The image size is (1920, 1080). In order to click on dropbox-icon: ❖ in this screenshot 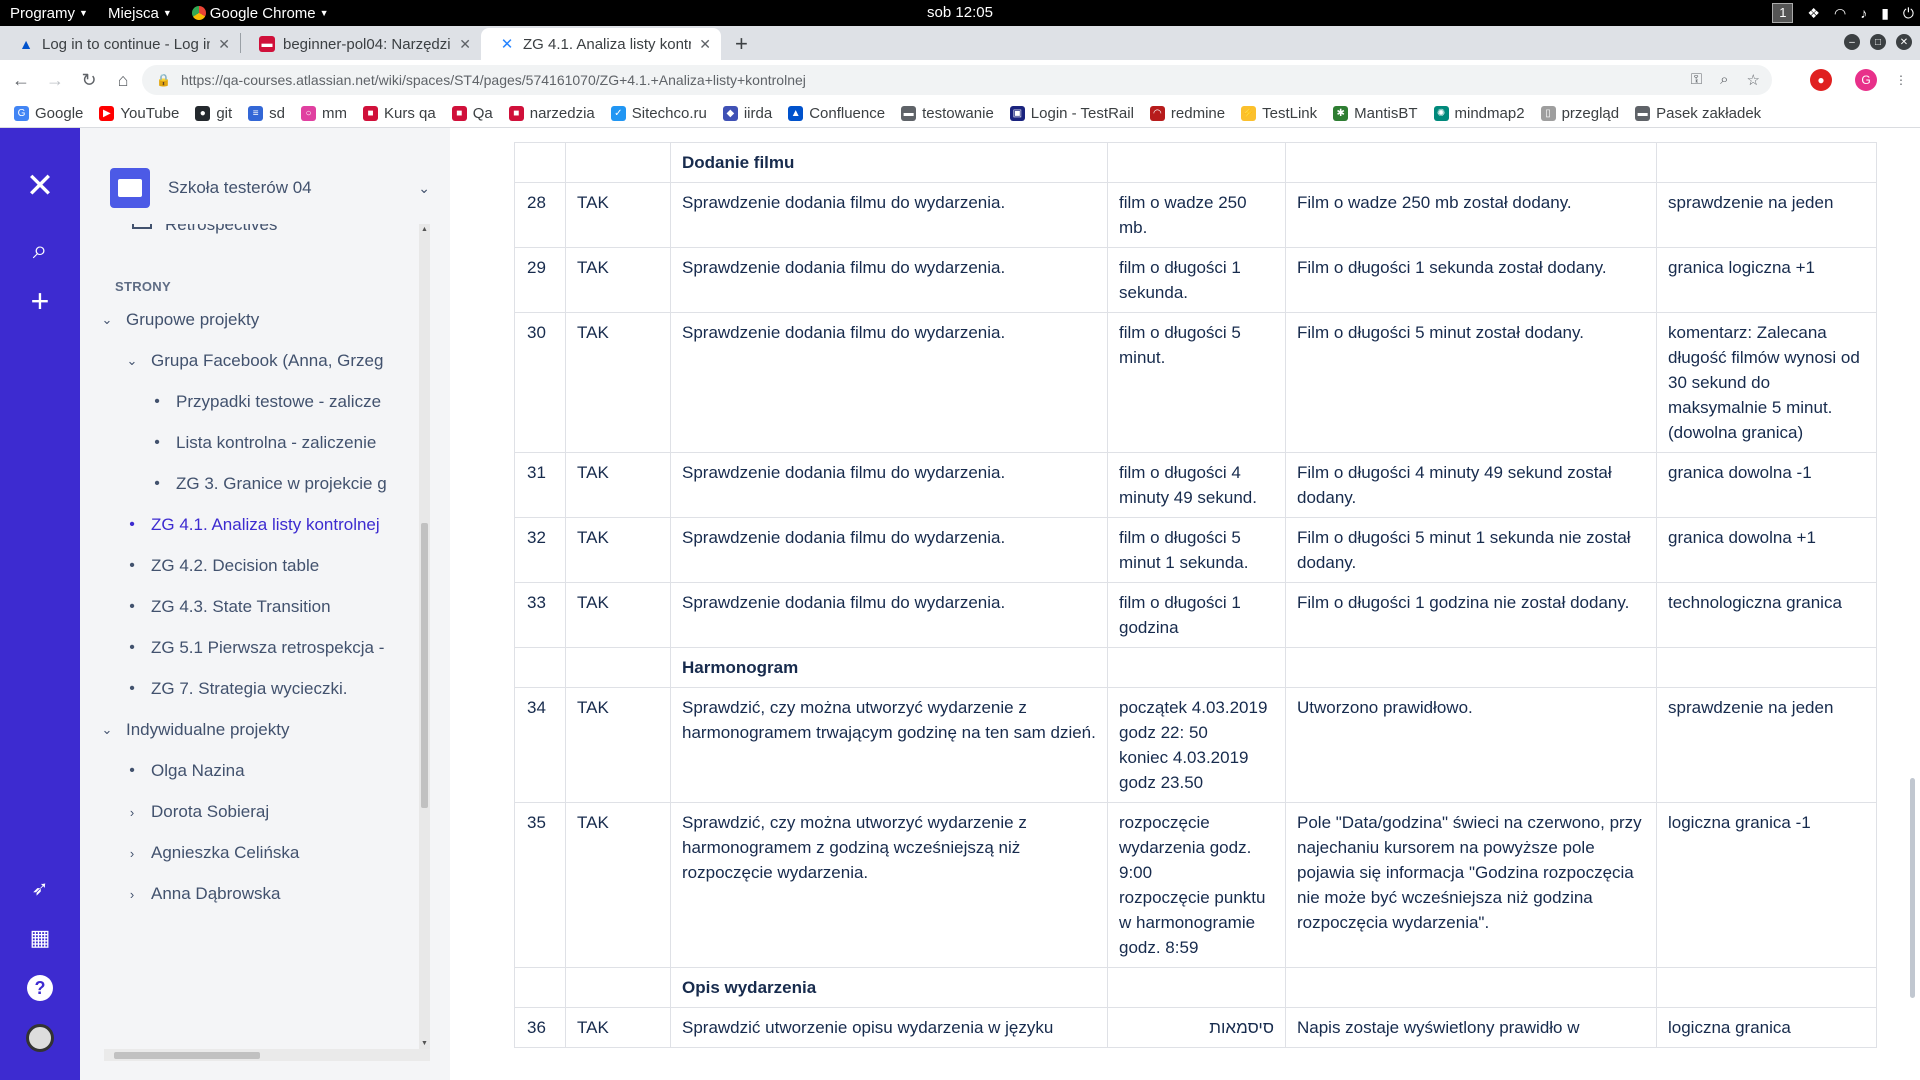, I will do `click(1813, 13)`.